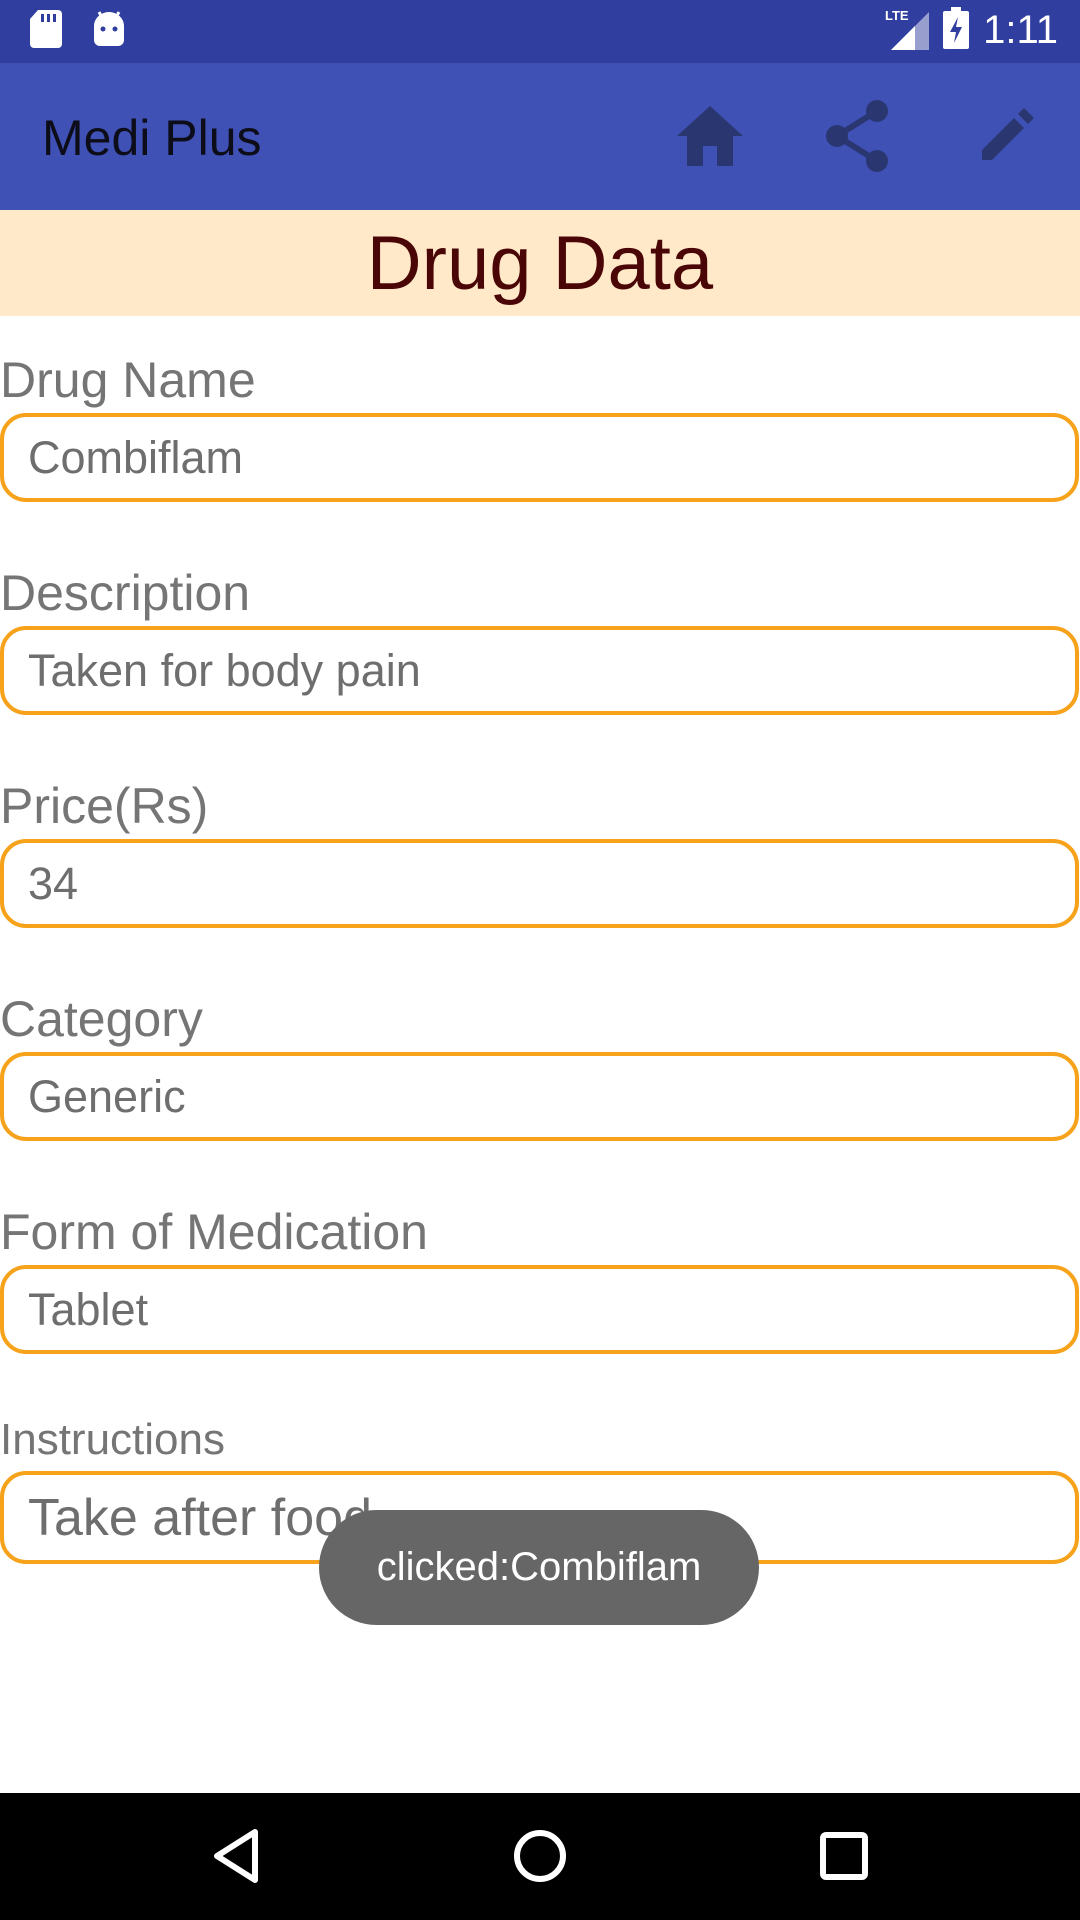  I want to click on home-circle-icon, so click(540, 1856).